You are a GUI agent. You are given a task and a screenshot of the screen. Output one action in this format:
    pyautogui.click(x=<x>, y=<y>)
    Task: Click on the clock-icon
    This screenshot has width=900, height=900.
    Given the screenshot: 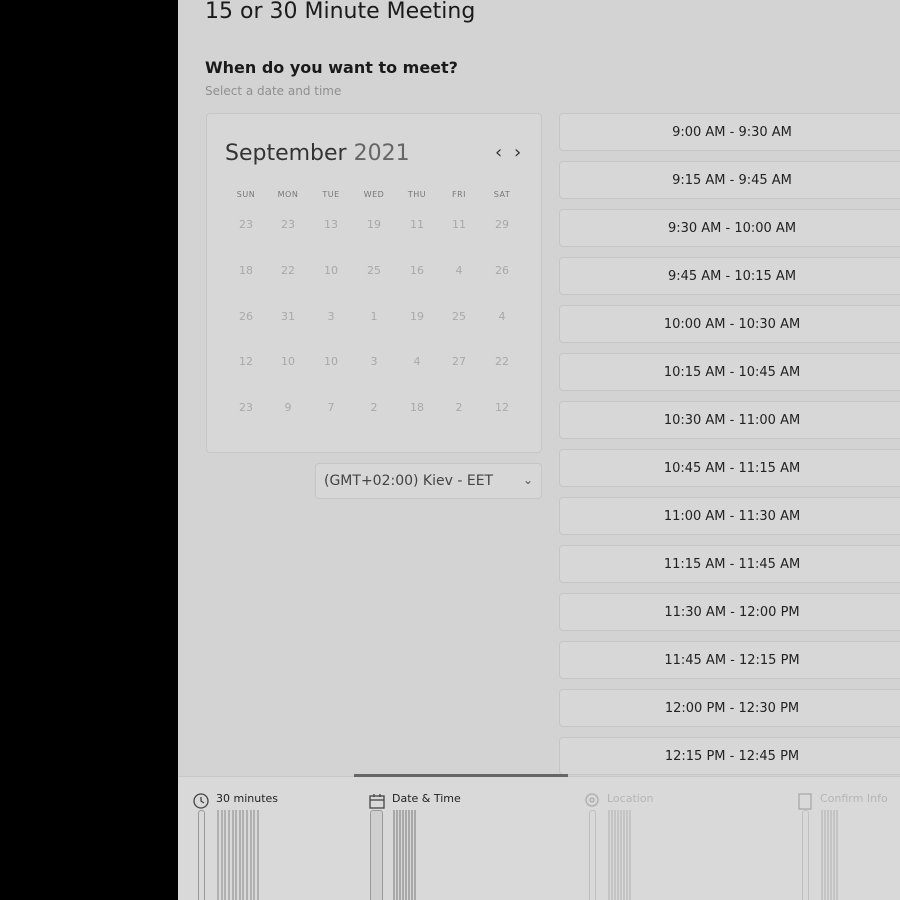 What is the action you would take?
    pyautogui.click(x=201, y=801)
    